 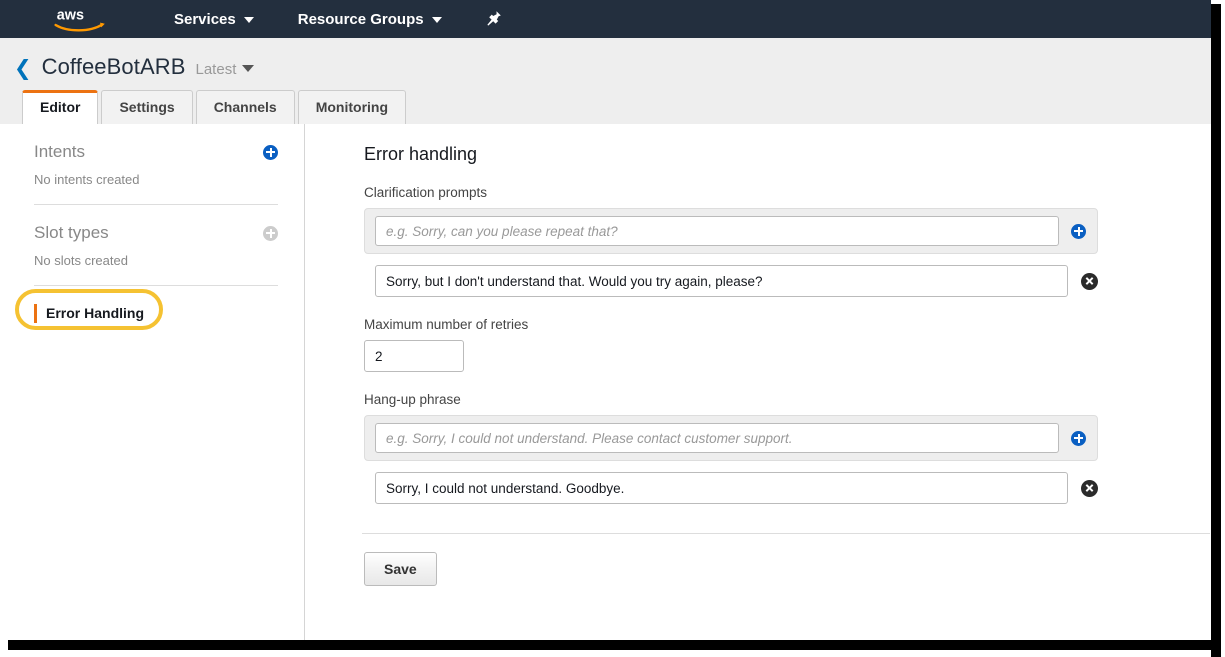 What do you see at coordinates (721, 281) in the screenshot?
I see `clarification-prompt-value-input` at bounding box center [721, 281].